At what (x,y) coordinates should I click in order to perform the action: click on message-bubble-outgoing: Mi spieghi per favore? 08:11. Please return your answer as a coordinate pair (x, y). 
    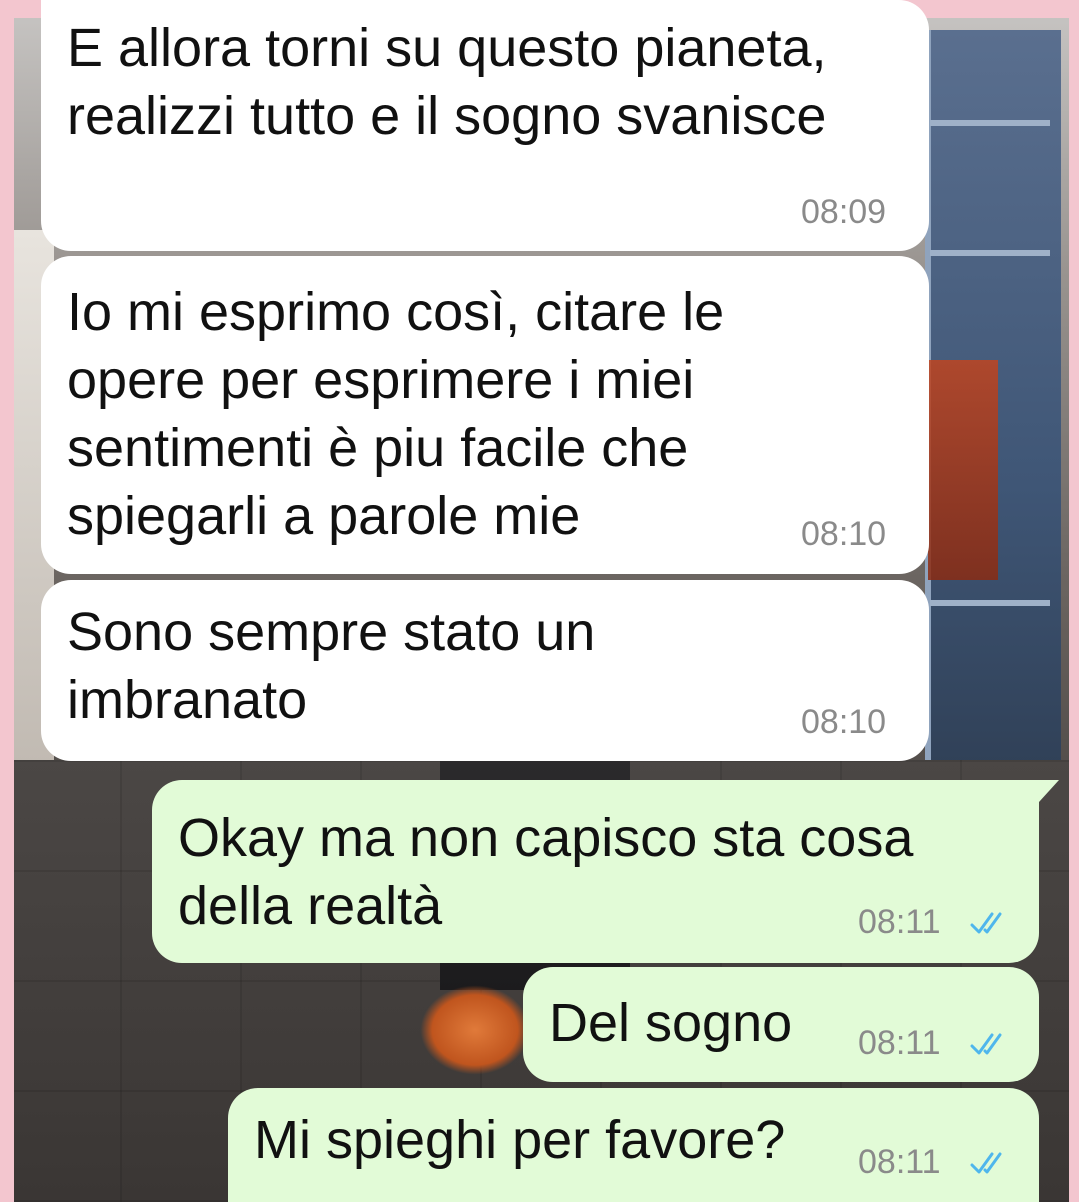
    Looking at the image, I should click on (633, 1145).